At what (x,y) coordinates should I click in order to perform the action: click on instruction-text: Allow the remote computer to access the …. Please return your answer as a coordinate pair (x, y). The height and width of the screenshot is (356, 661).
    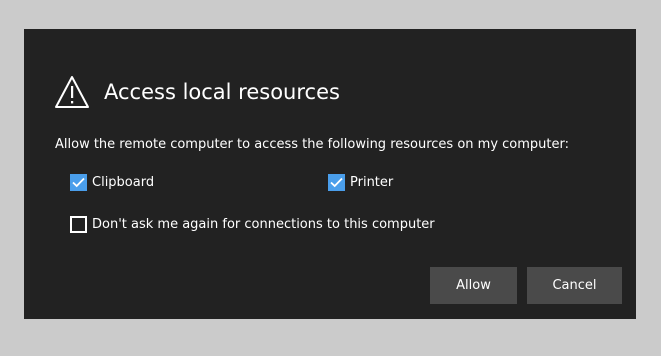
    Looking at the image, I should click on (312, 144).